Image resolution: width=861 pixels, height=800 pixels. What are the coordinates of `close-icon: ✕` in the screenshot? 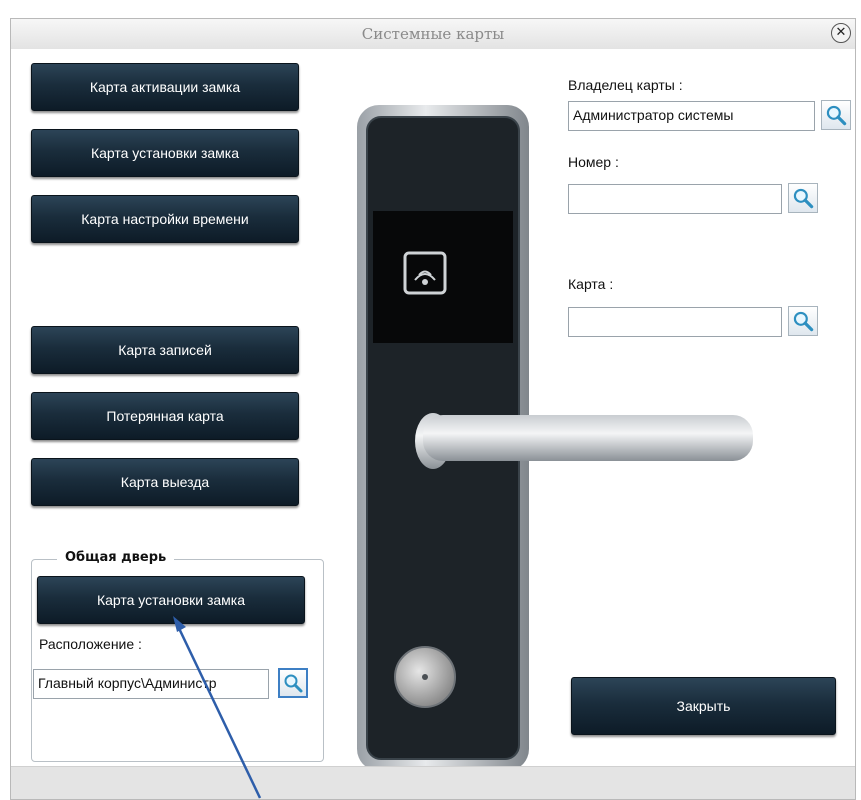 It's located at (841, 32).